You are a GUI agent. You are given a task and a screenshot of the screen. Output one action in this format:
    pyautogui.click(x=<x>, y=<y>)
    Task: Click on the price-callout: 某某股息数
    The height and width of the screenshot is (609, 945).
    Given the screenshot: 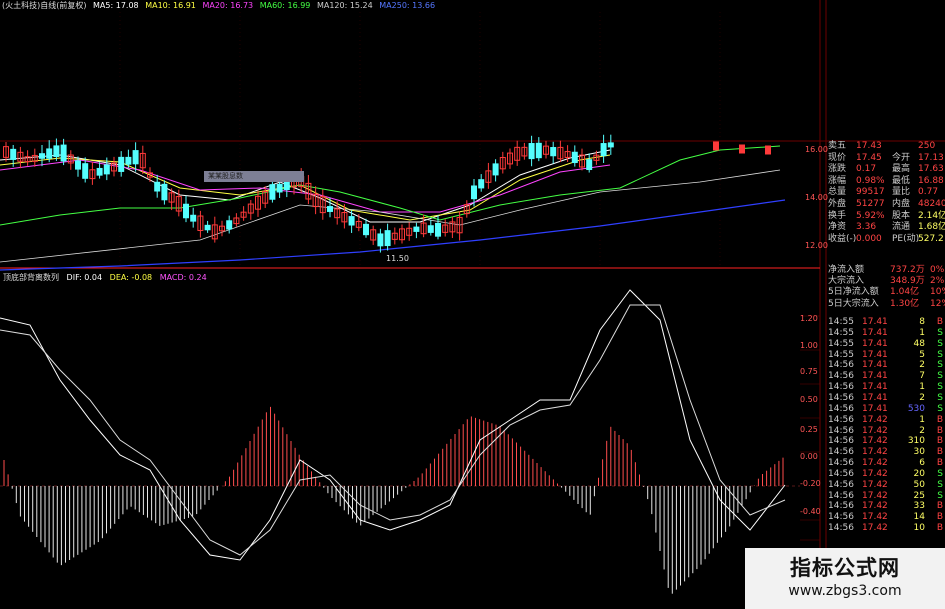 What is the action you would take?
    pyautogui.click(x=254, y=176)
    